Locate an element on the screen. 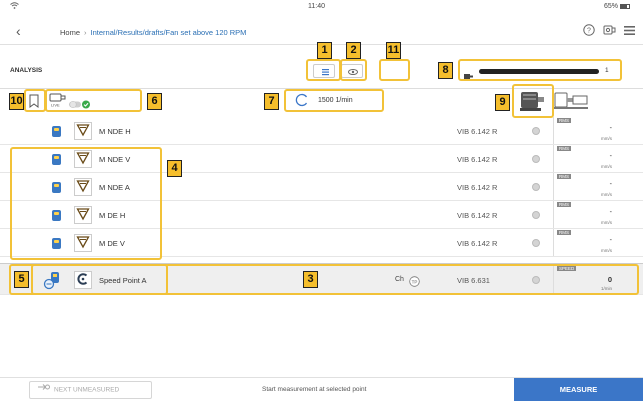  instruction-text: Start measurement at selected point is located at coordinates (314, 389).